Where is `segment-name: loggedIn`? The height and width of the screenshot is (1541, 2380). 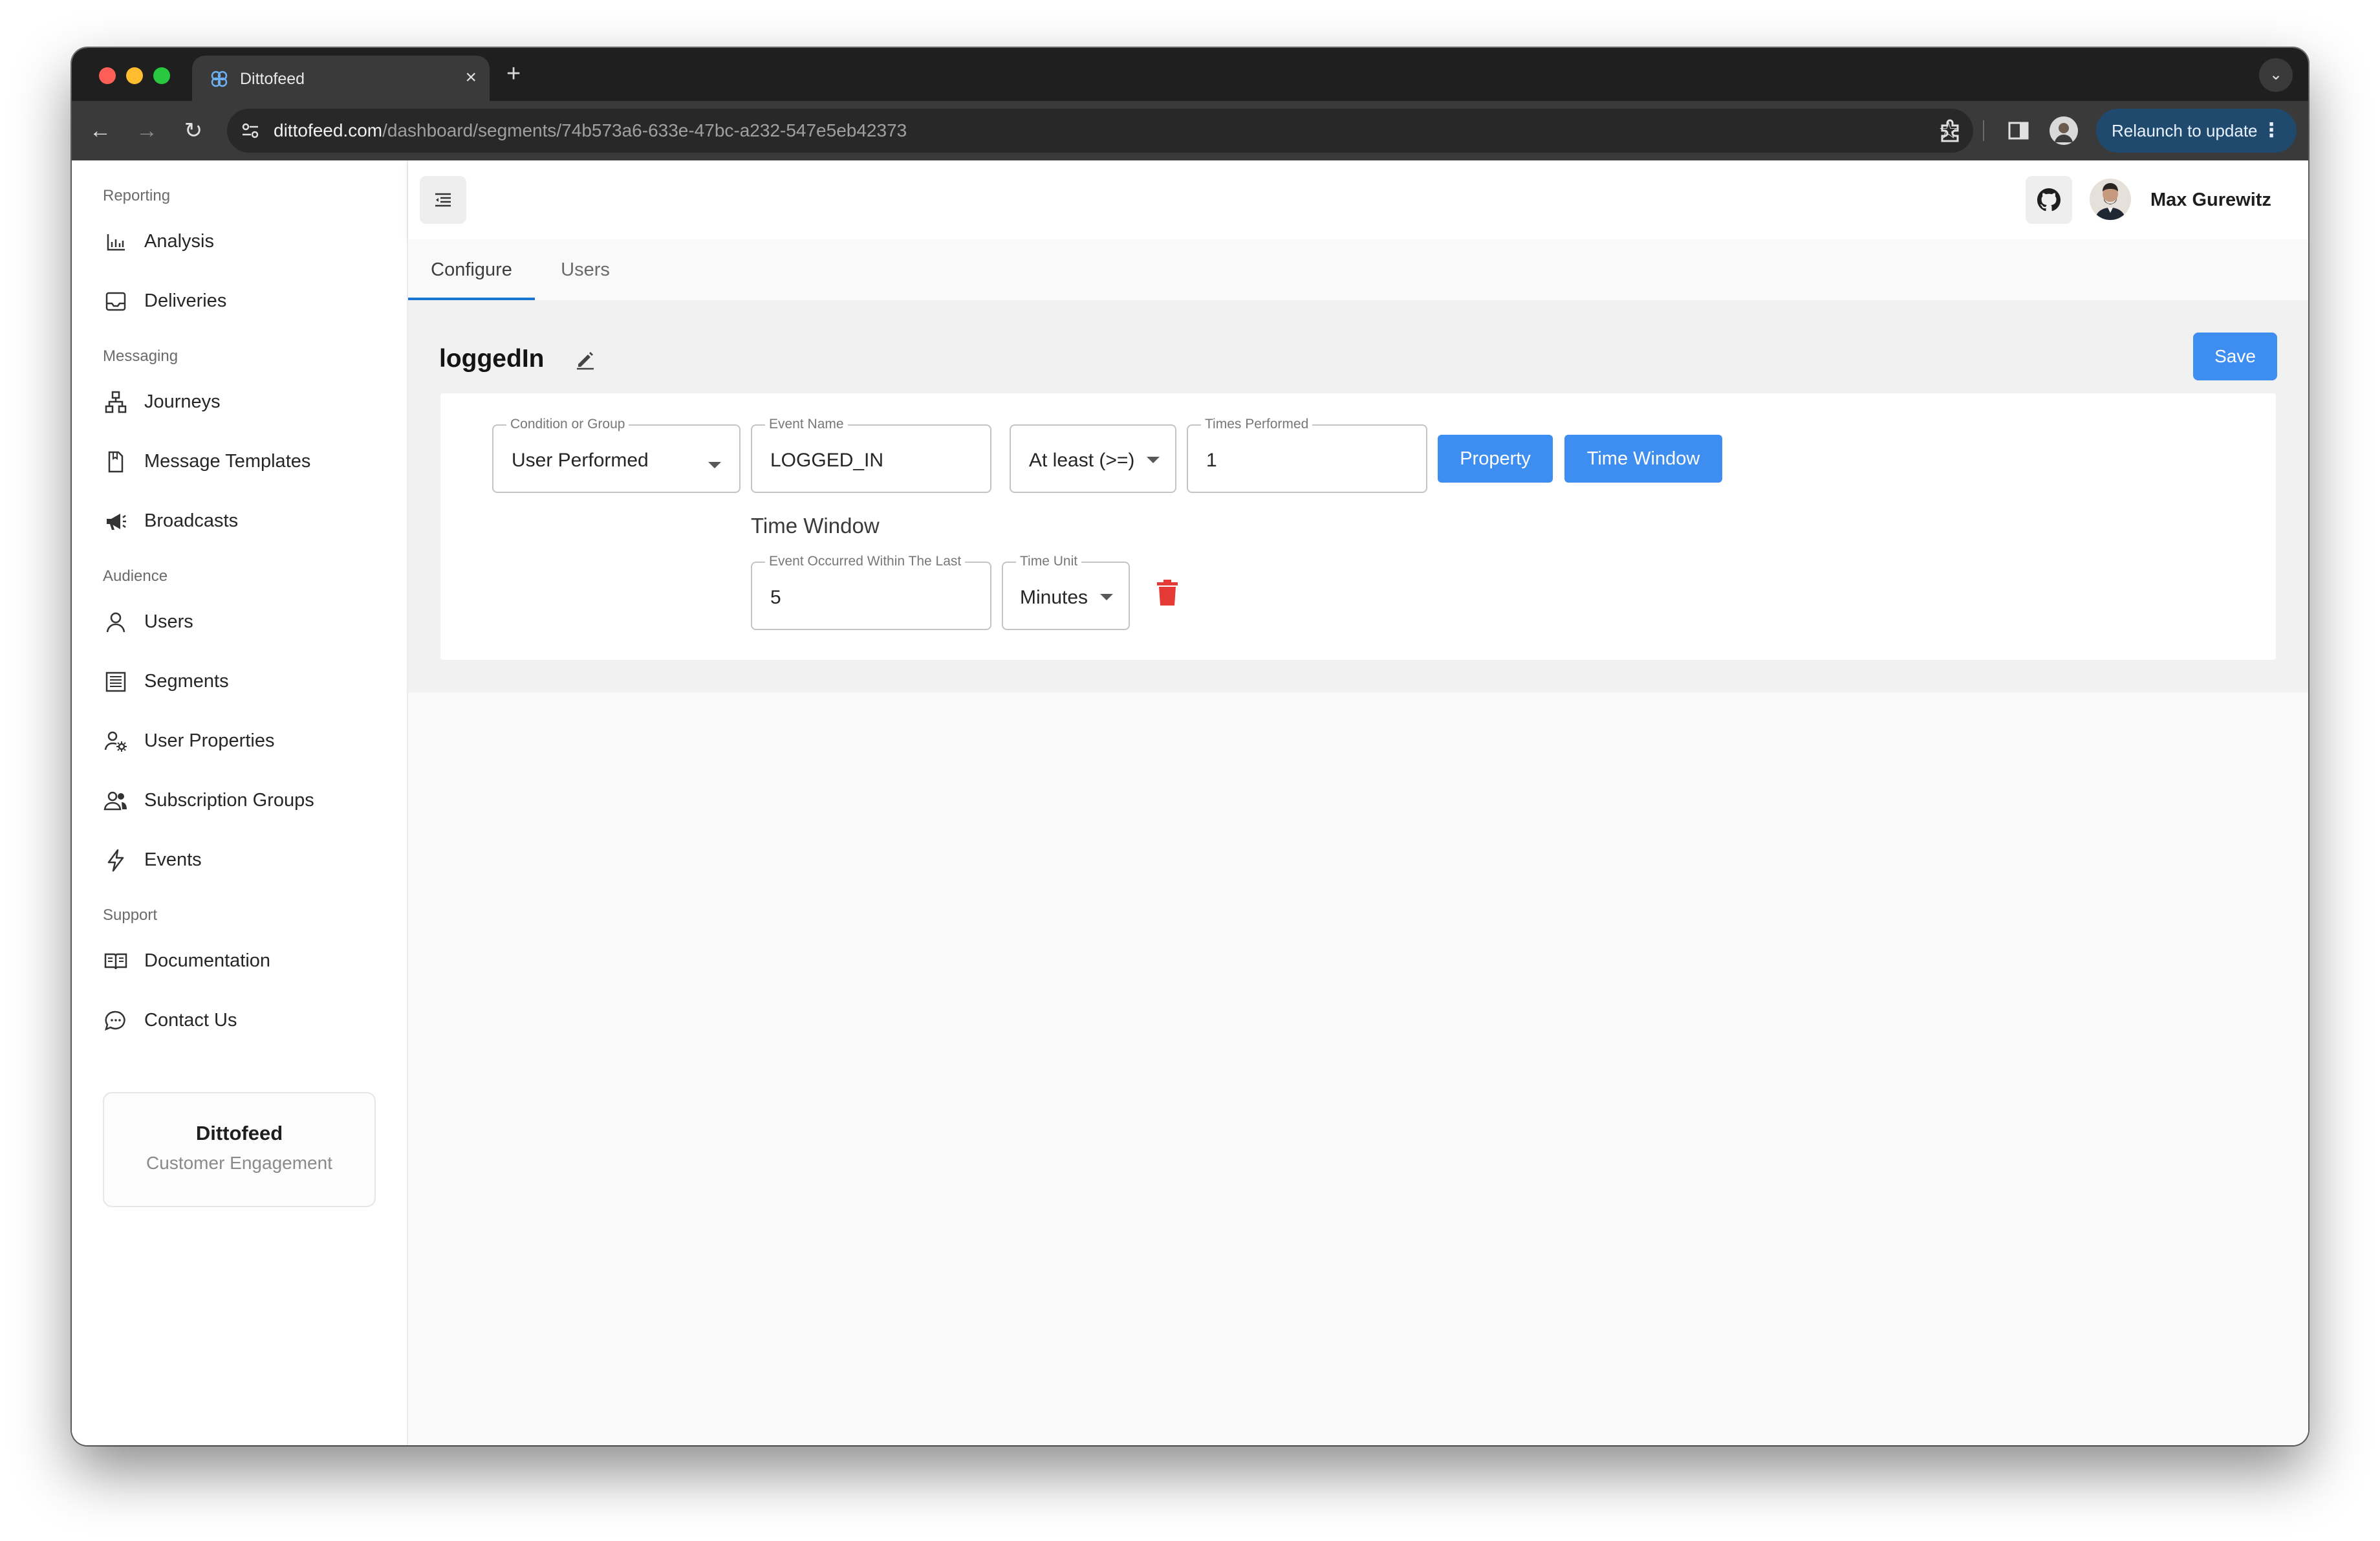 segment-name: loggedIn is located at coordinates (492, 359).